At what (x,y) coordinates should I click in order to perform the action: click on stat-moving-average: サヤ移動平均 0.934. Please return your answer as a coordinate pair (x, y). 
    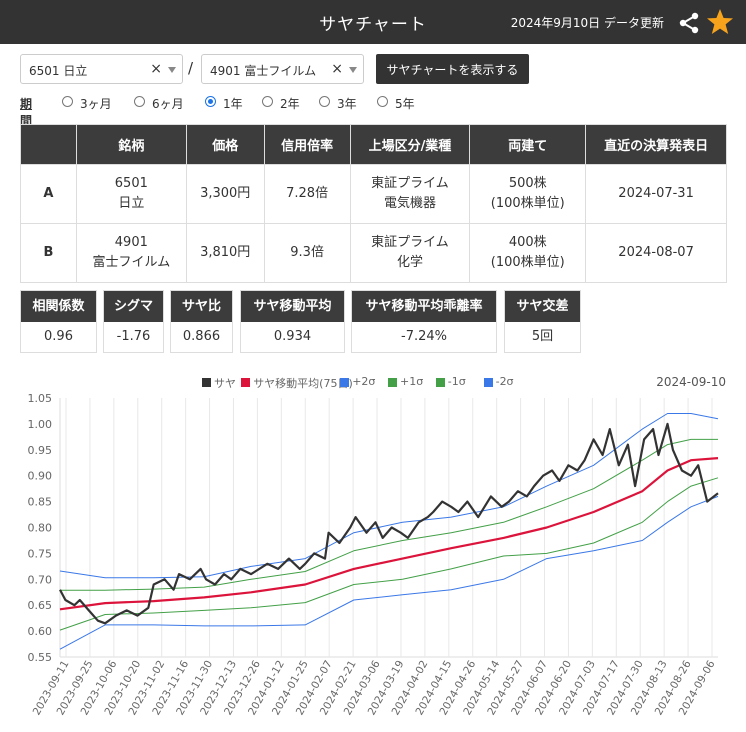
    Looking at the image, I should click on (292, 321).